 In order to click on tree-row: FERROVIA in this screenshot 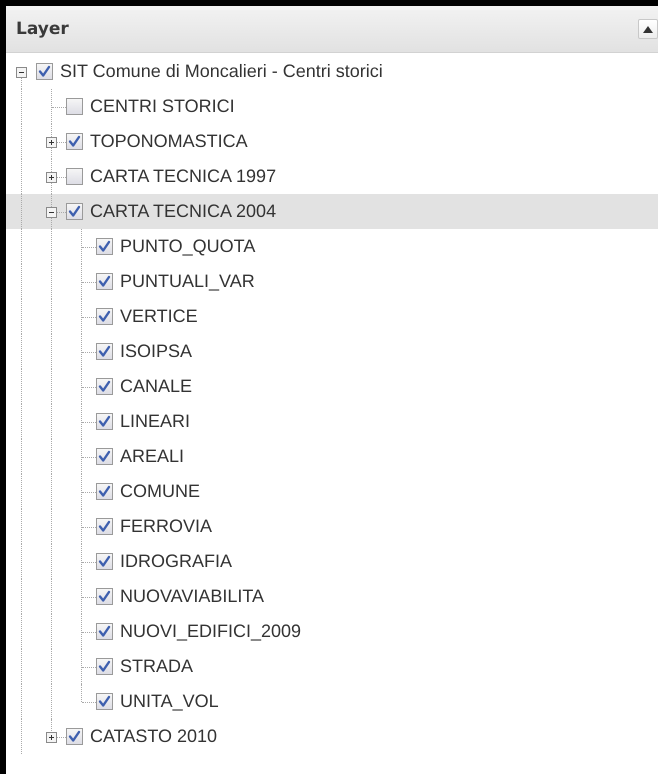, I will do `click(332, 526)`.